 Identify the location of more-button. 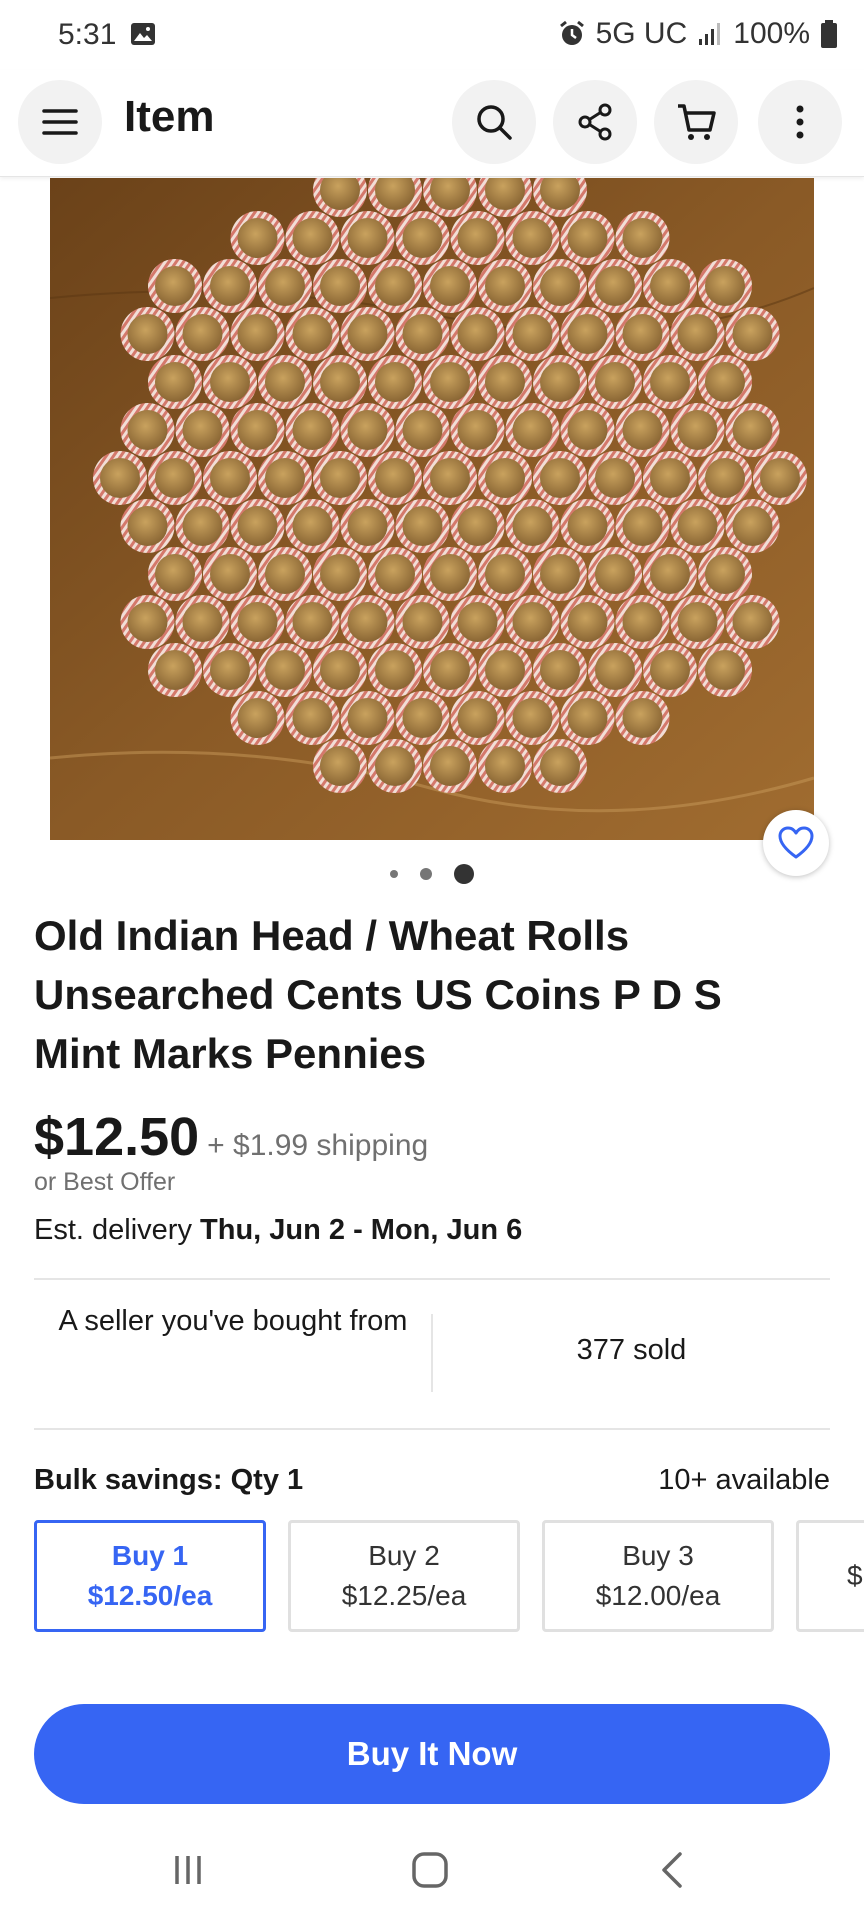
(800, 122).